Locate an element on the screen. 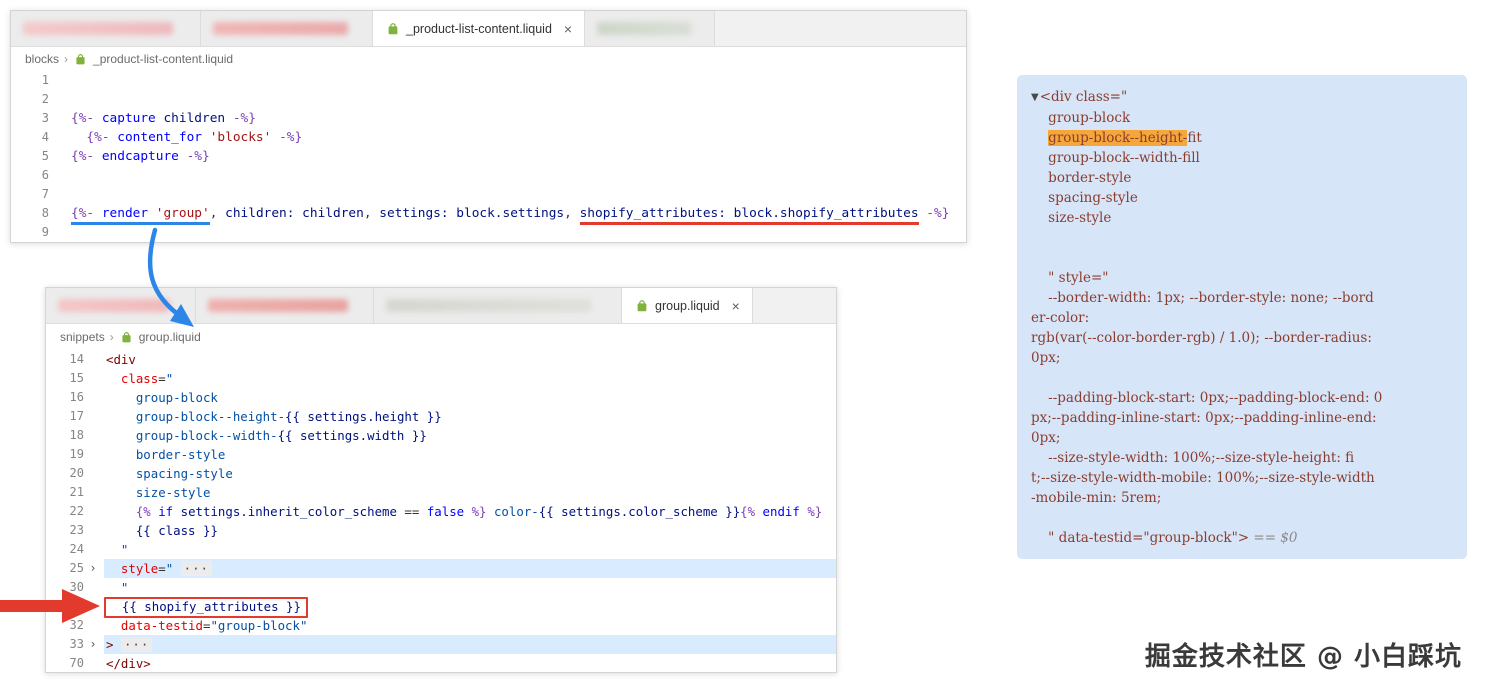 The width and height of the screenshot is (1486, 688). line-number-gutter: 70 is located at coordinates (75, 663).